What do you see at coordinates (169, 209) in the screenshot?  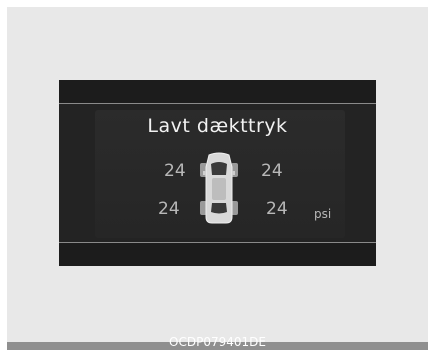 I see `rear-left-pressure: 24` at bounding box center [169, 209].